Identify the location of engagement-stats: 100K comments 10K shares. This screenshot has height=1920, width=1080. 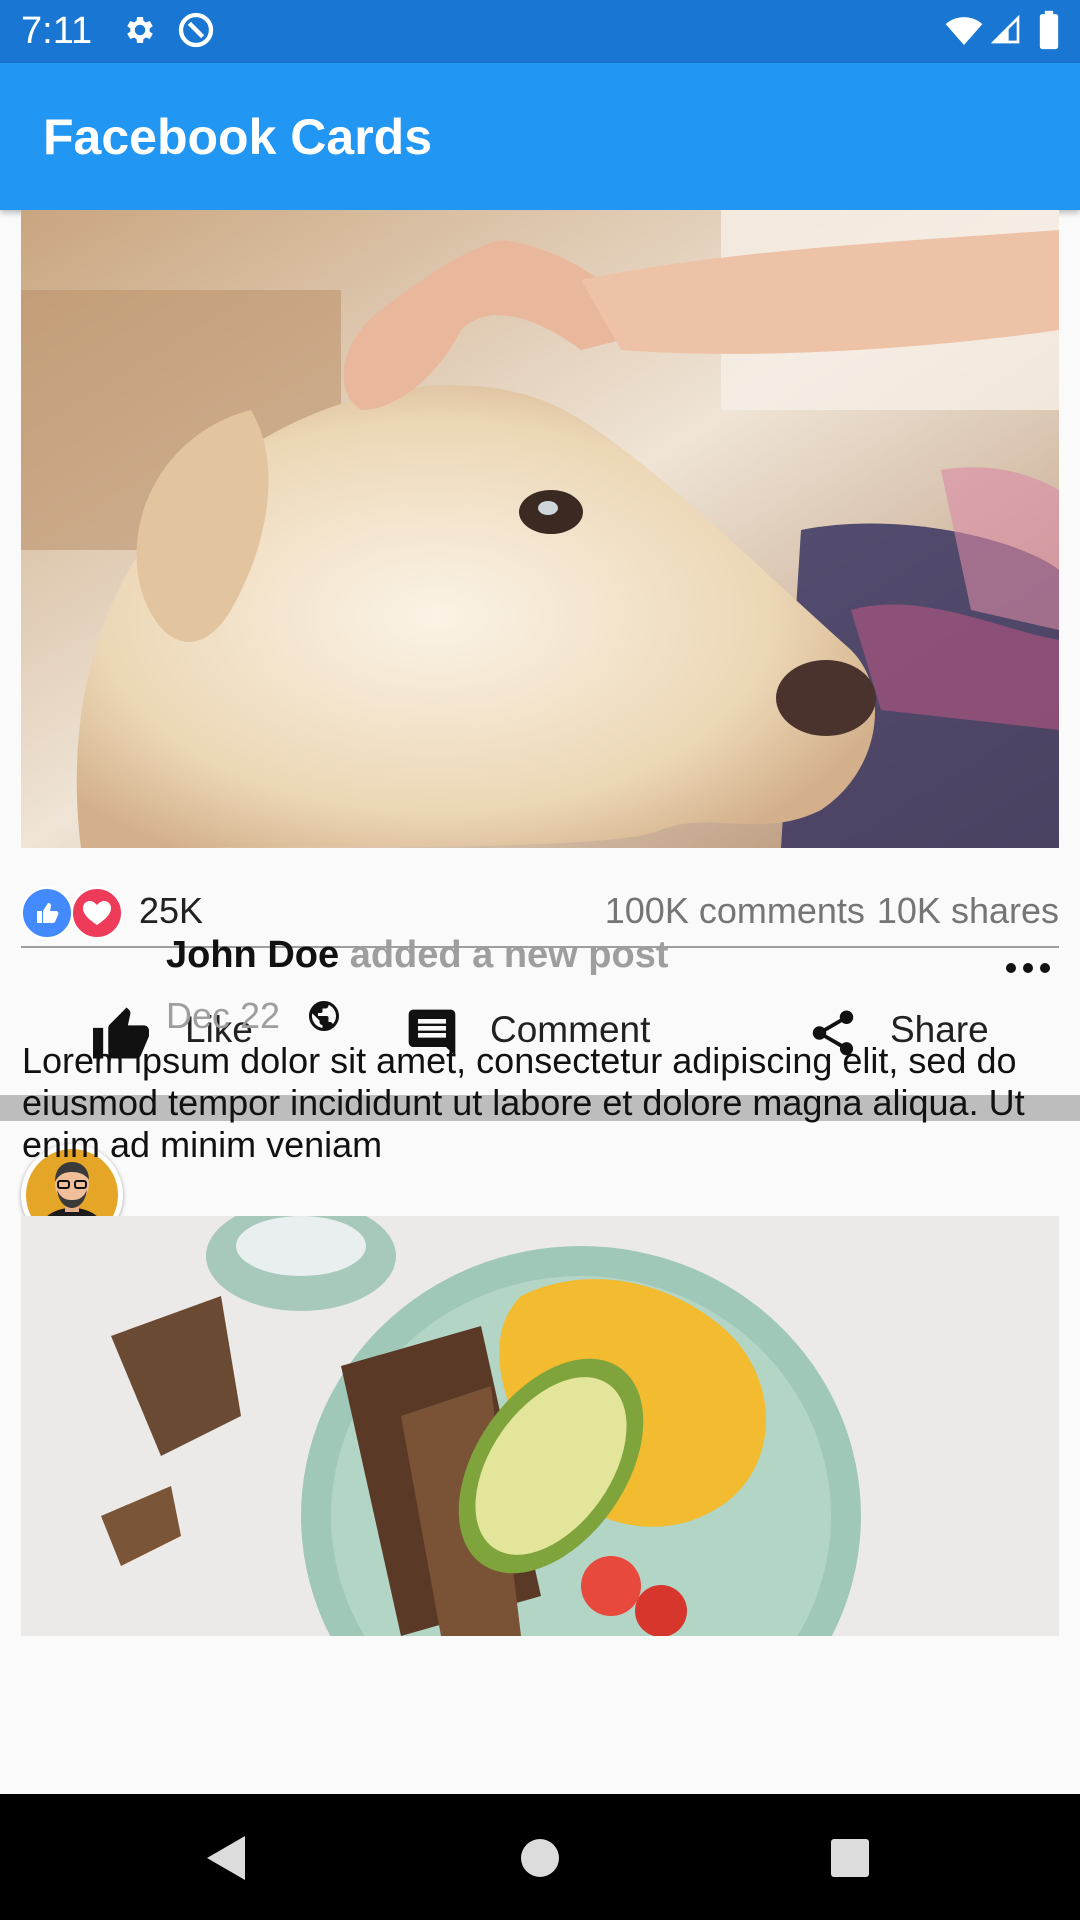
(832, 911).